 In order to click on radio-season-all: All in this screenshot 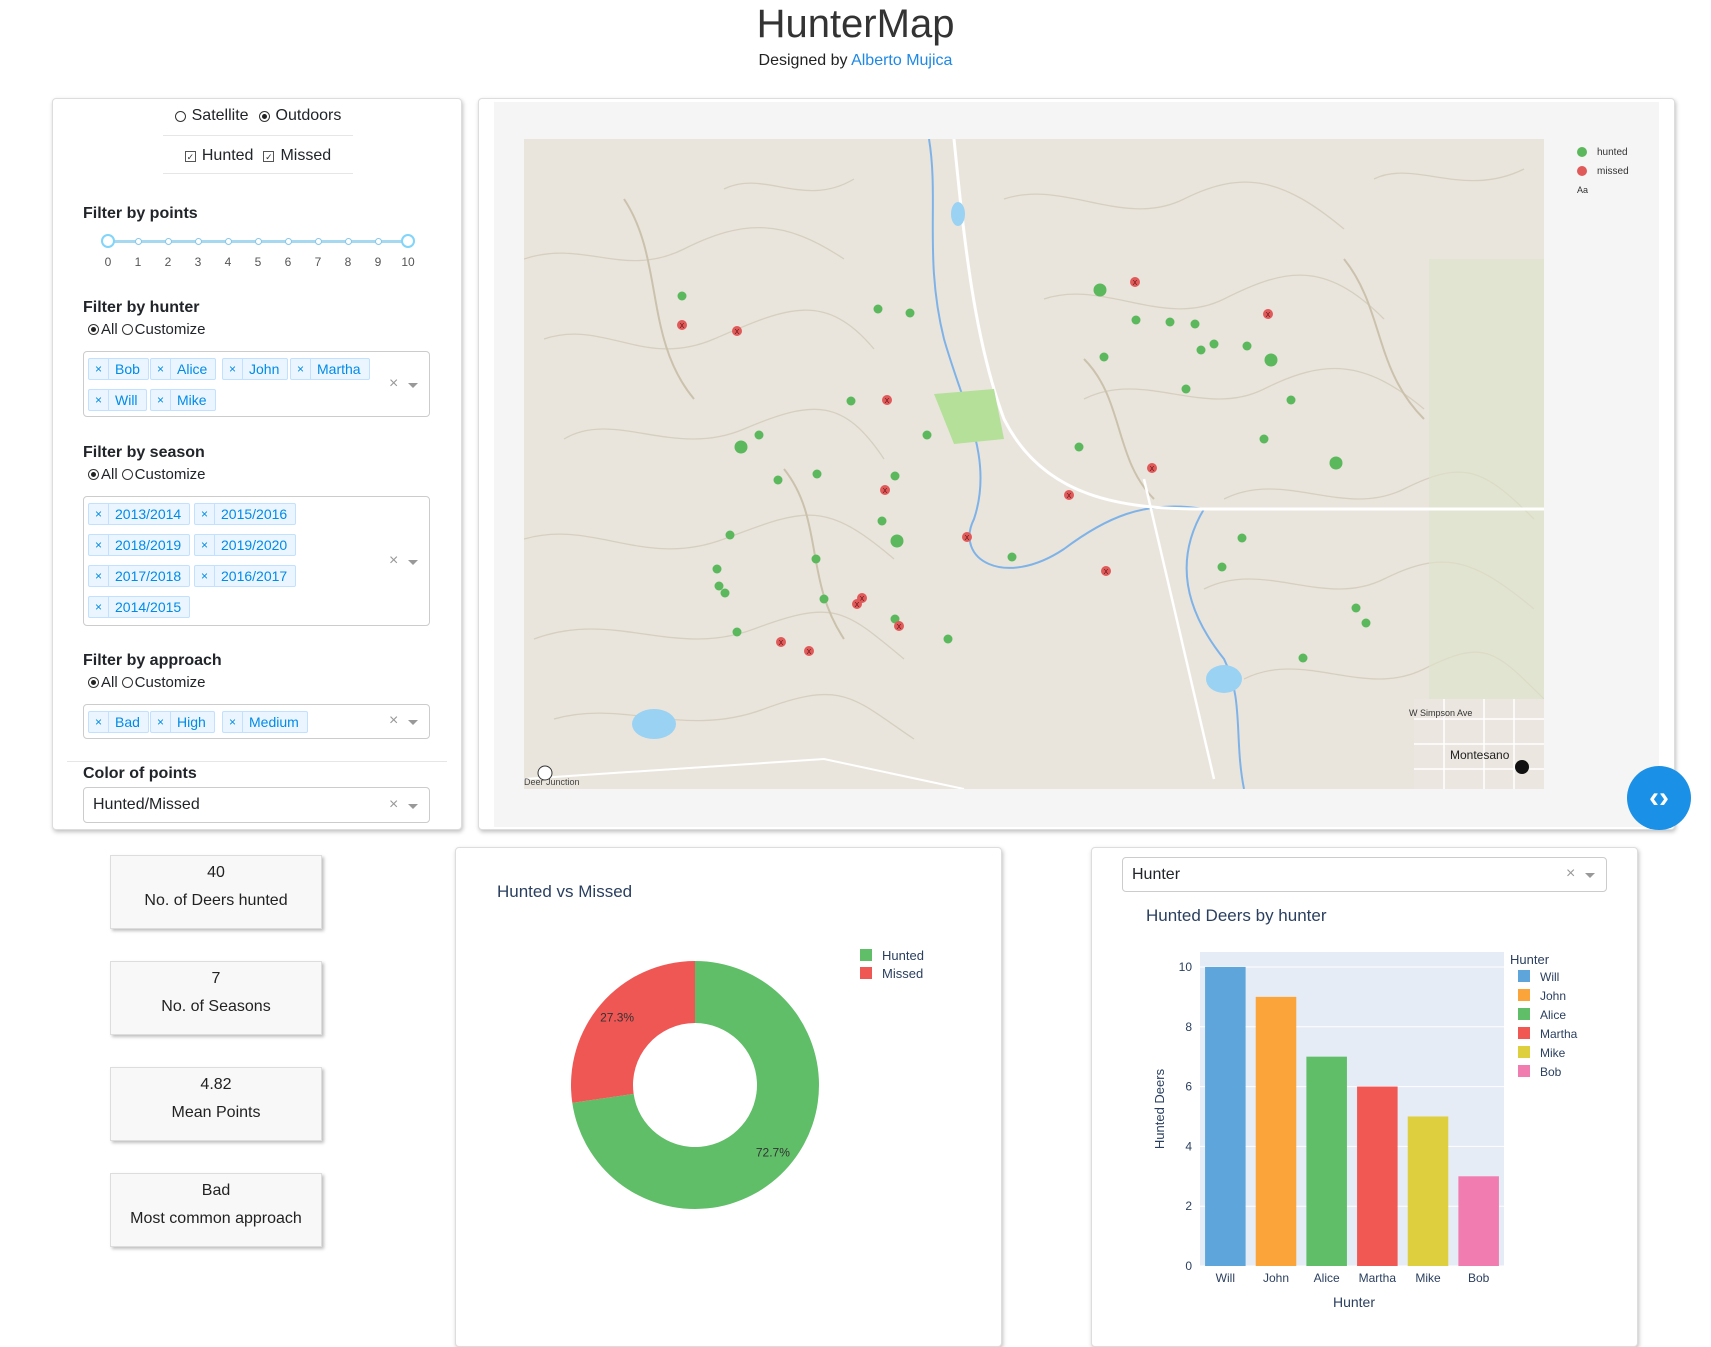, I will do `click(103, 474)`.